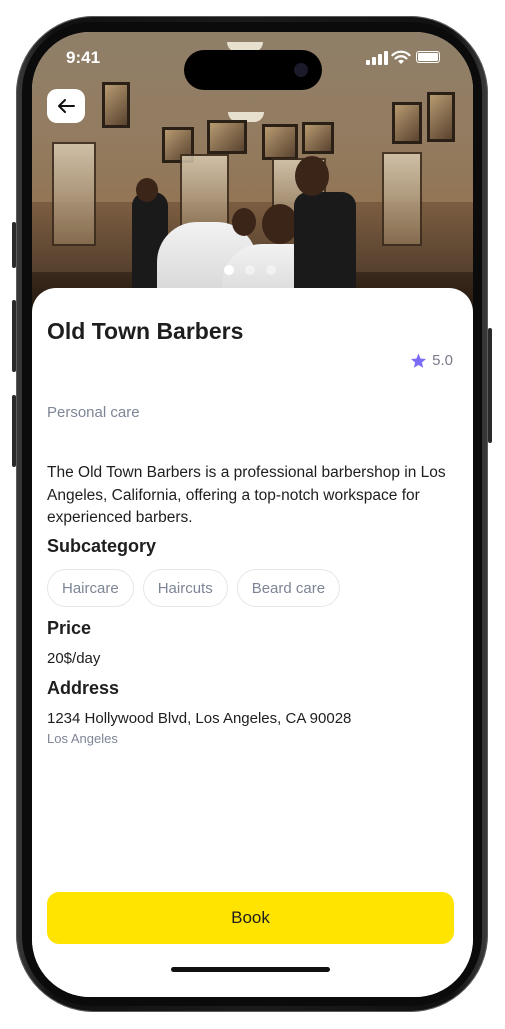  Describe the element at coordinates (377, 58) in the screenshot. I see `cellular-signal-icon` at that location.